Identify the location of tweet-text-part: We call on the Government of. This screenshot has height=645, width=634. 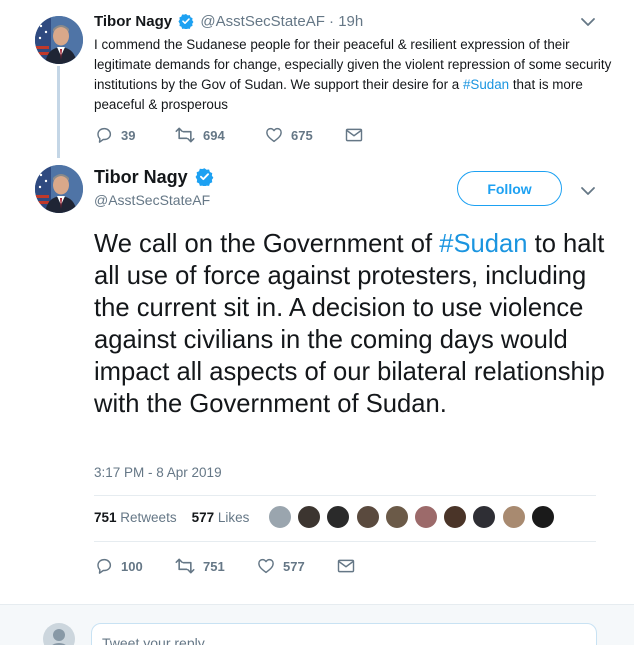
(267, 244).